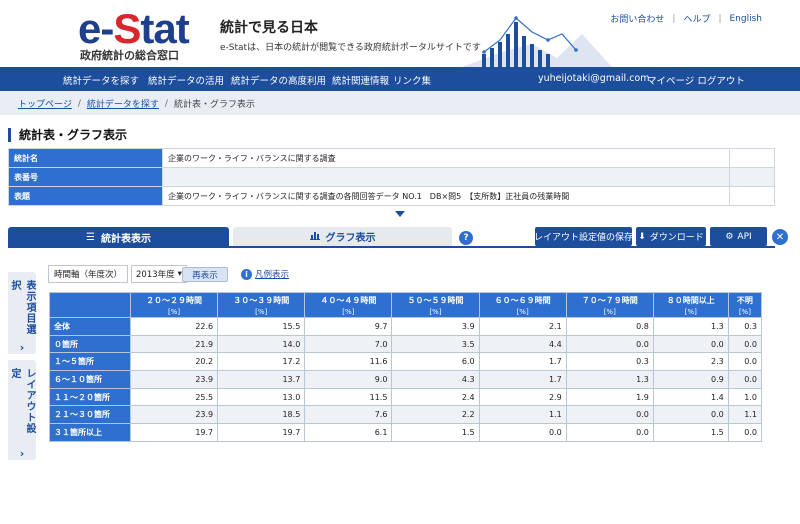 This screenshot has height=524, width=800. I want to click on column-header: ３０～３９時間 [%], so click(261, 305).